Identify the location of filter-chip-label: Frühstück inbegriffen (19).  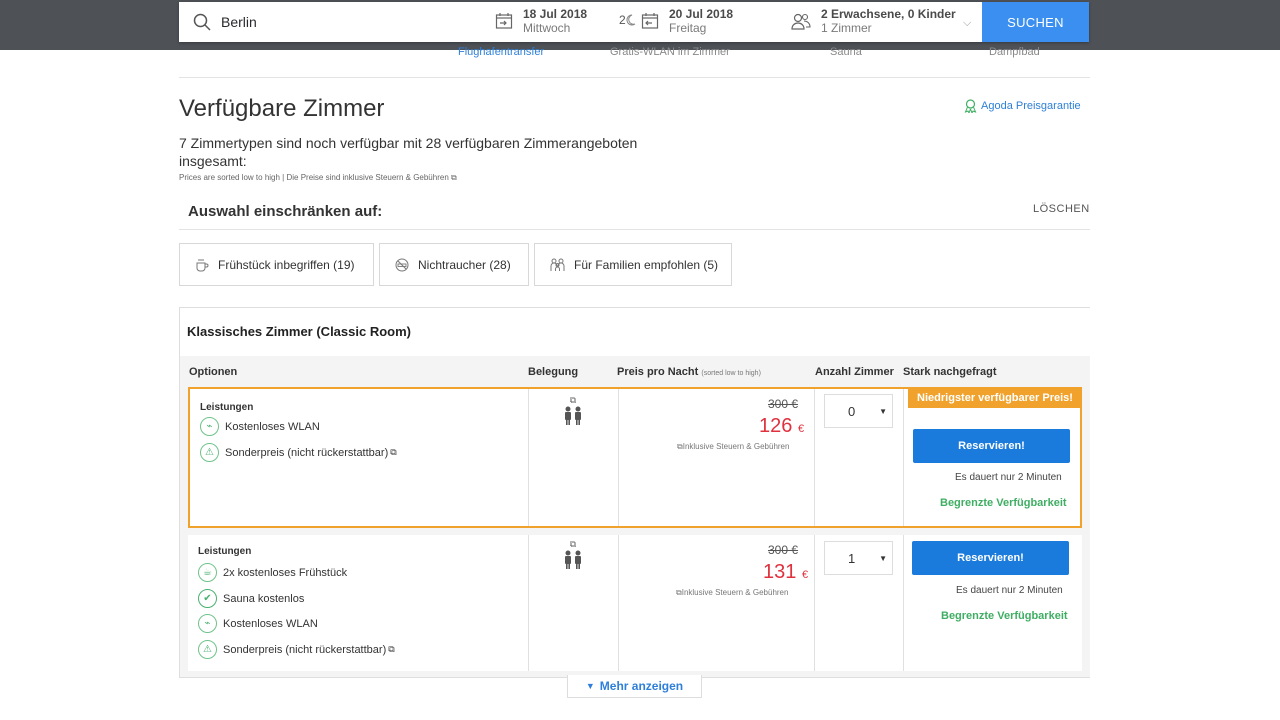
(286, 264).